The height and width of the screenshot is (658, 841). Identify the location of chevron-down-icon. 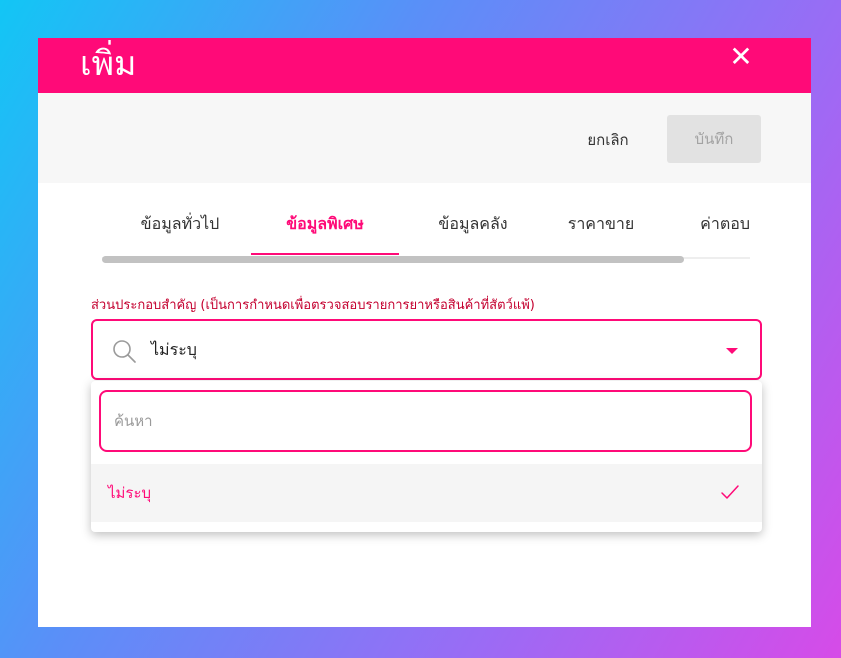
(732, 351).